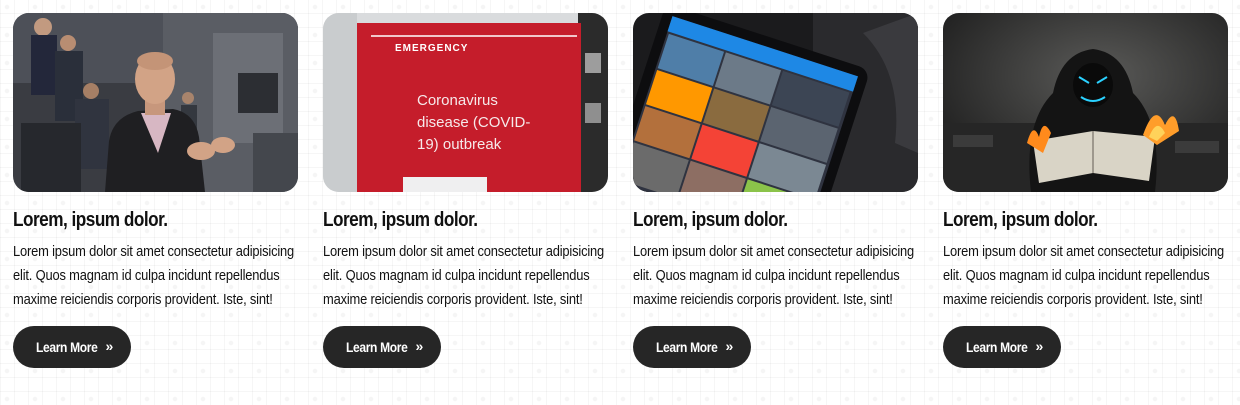  I want to click on card-image-tablet, so click(775, 102).